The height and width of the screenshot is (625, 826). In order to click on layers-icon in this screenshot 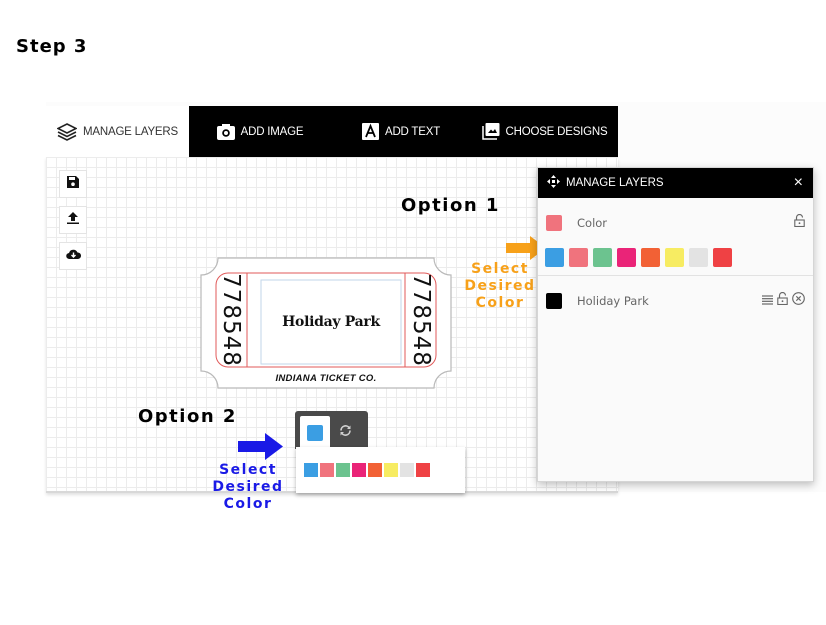, I will do `click(67, 131)`.